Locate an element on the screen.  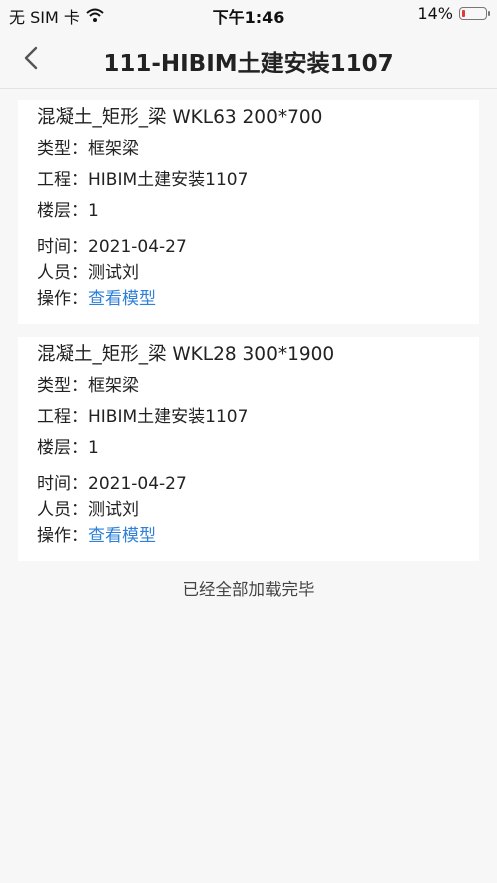
item-title: 混凝土_矩形_梁 WKL28 300*1900 is located at coordinates (186, 354).